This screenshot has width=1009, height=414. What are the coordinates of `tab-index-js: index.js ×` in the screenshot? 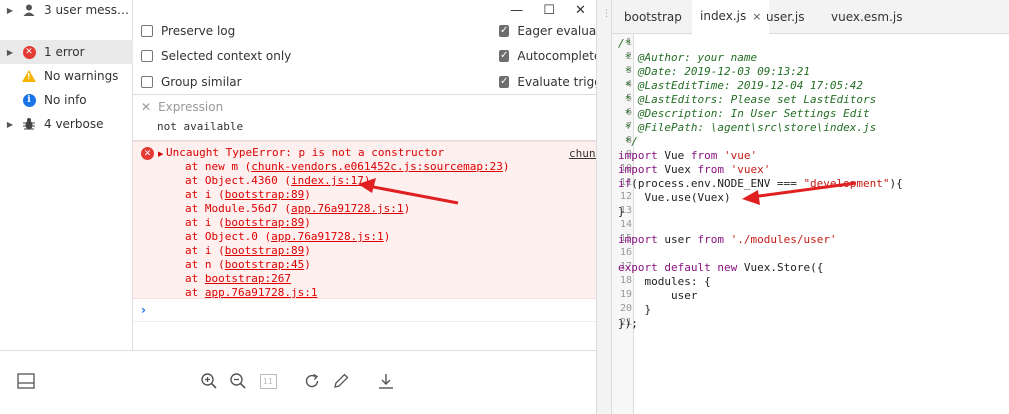 It's located at (731, 17).